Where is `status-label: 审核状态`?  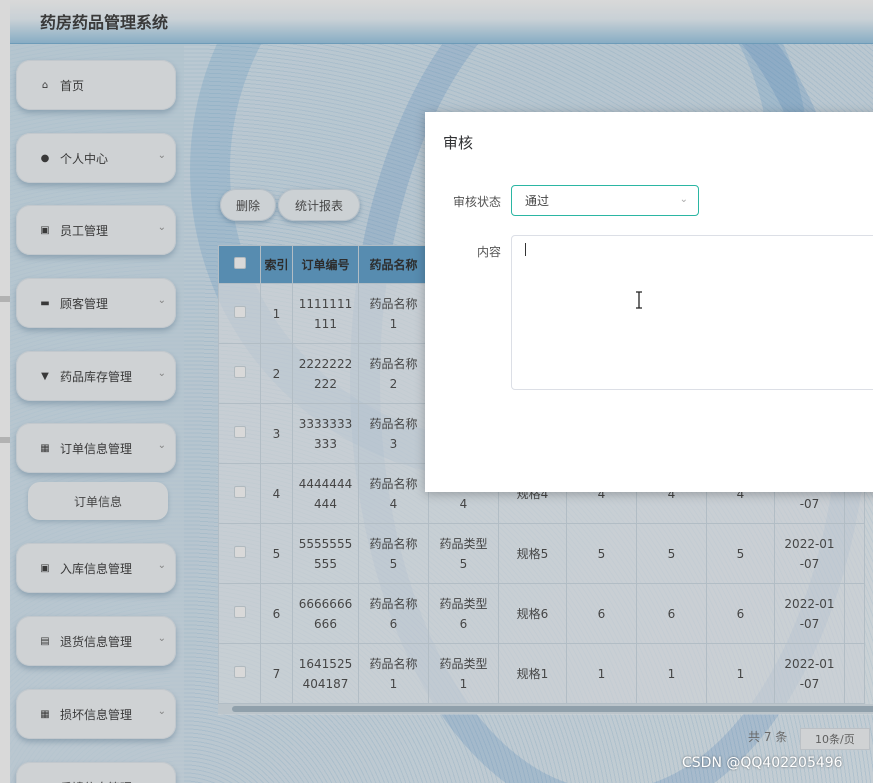 status-label: 审核状态 is located at coordinates (476, 202).